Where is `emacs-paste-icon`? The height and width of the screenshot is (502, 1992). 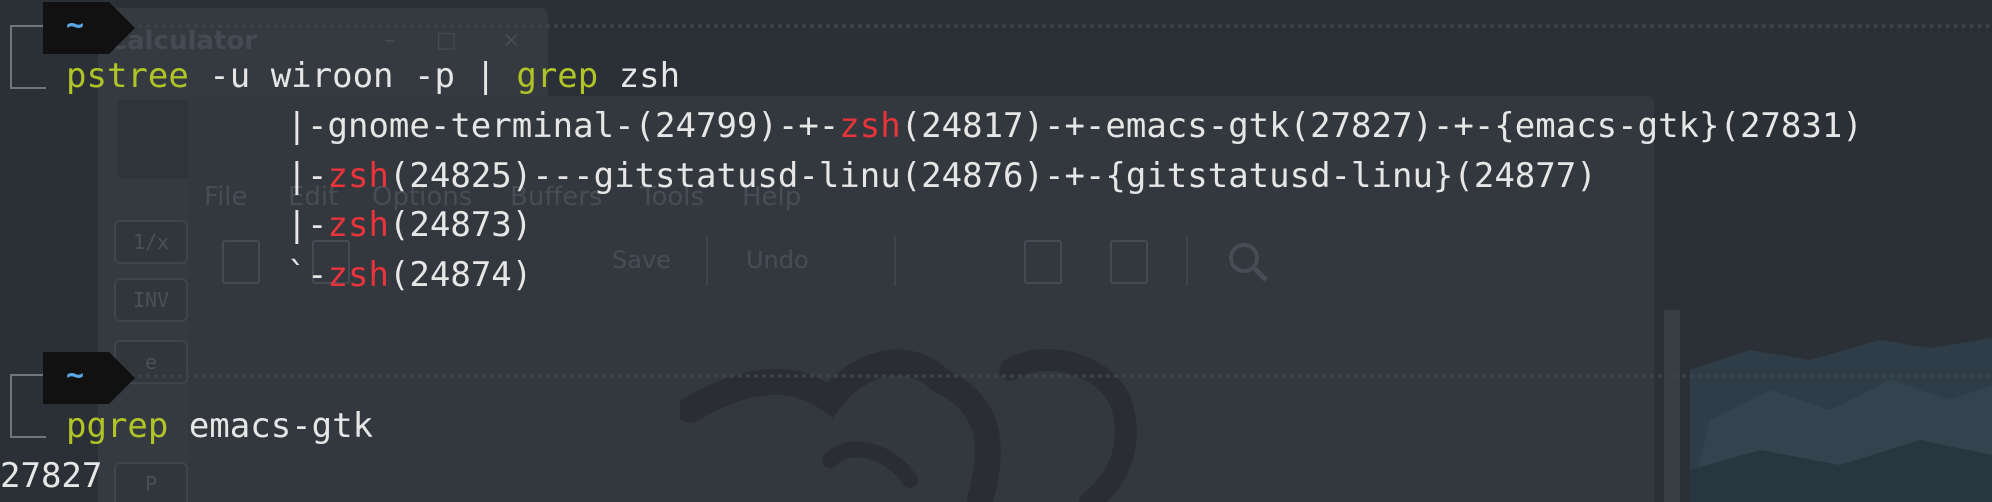
emacs-paste-icon is located at coordinates (1129, 262).